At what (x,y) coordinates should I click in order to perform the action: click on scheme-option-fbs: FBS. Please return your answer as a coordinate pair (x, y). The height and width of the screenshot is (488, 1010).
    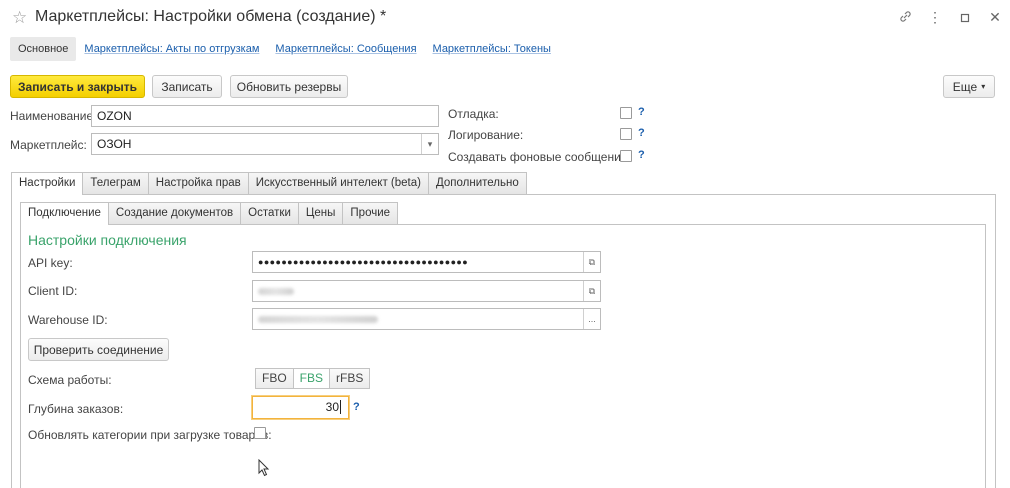
    Looking at the image, I should click on (311, 378).